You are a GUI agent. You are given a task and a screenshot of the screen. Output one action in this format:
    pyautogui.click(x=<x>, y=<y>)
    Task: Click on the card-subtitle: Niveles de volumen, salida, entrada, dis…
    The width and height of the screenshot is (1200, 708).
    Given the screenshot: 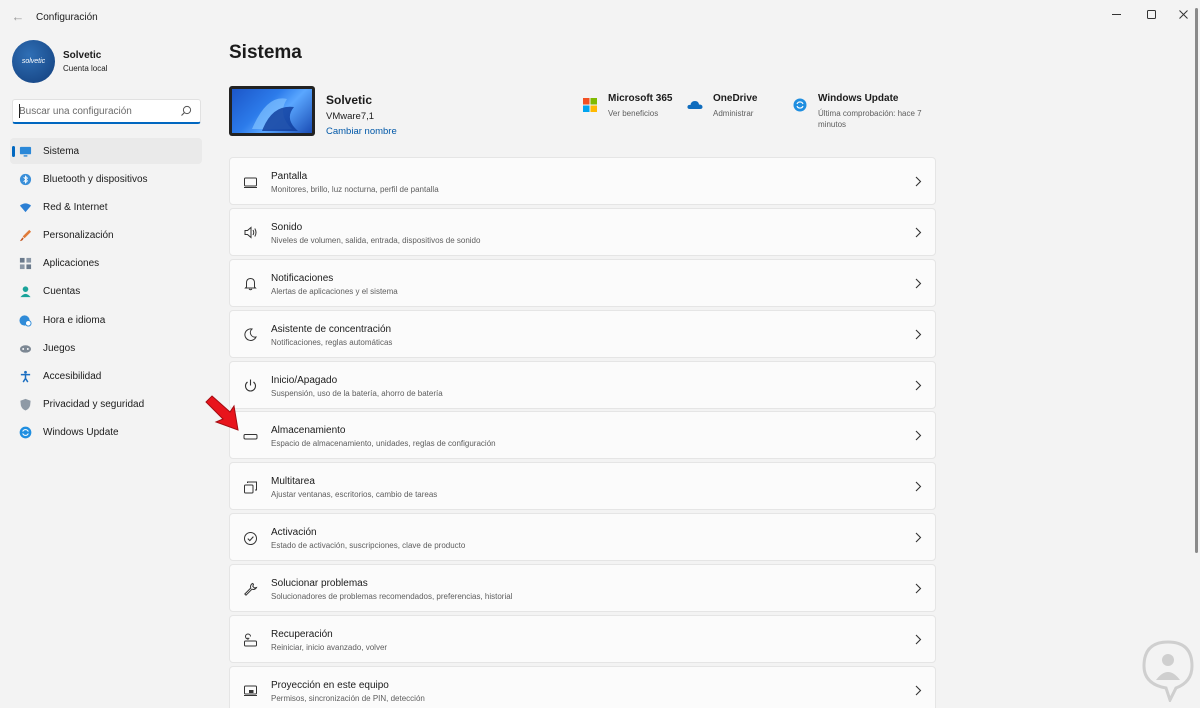 What is the action you would take?
    pyautogui.click(x=376, y=240)
    